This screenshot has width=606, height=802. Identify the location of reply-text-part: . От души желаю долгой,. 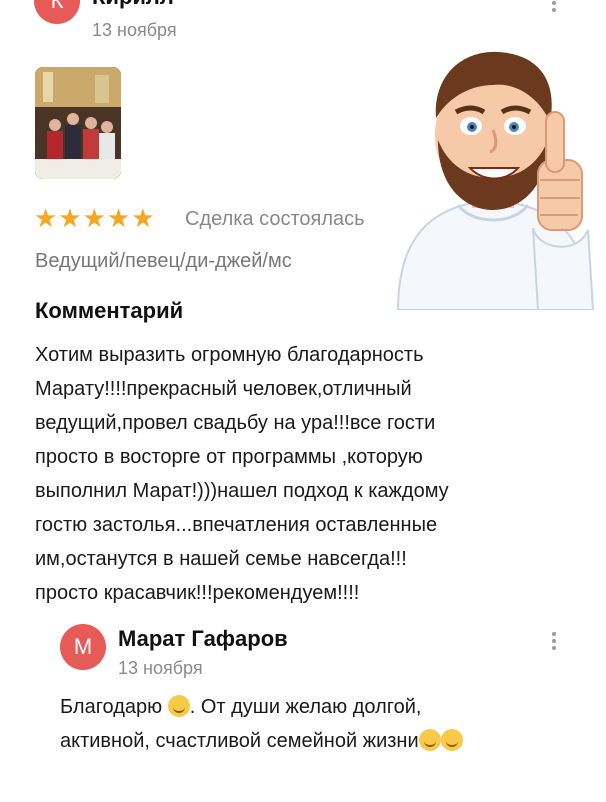
(305, 707).